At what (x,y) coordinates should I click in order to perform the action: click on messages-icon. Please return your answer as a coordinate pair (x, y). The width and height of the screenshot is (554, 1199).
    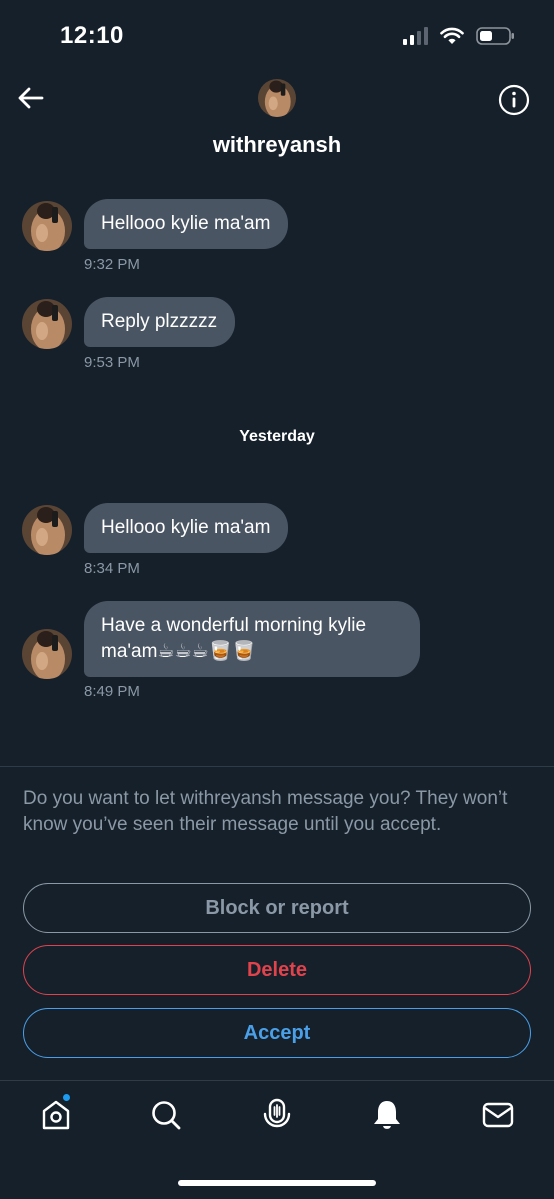
    Looking at the image, I should click on (498, 1115).